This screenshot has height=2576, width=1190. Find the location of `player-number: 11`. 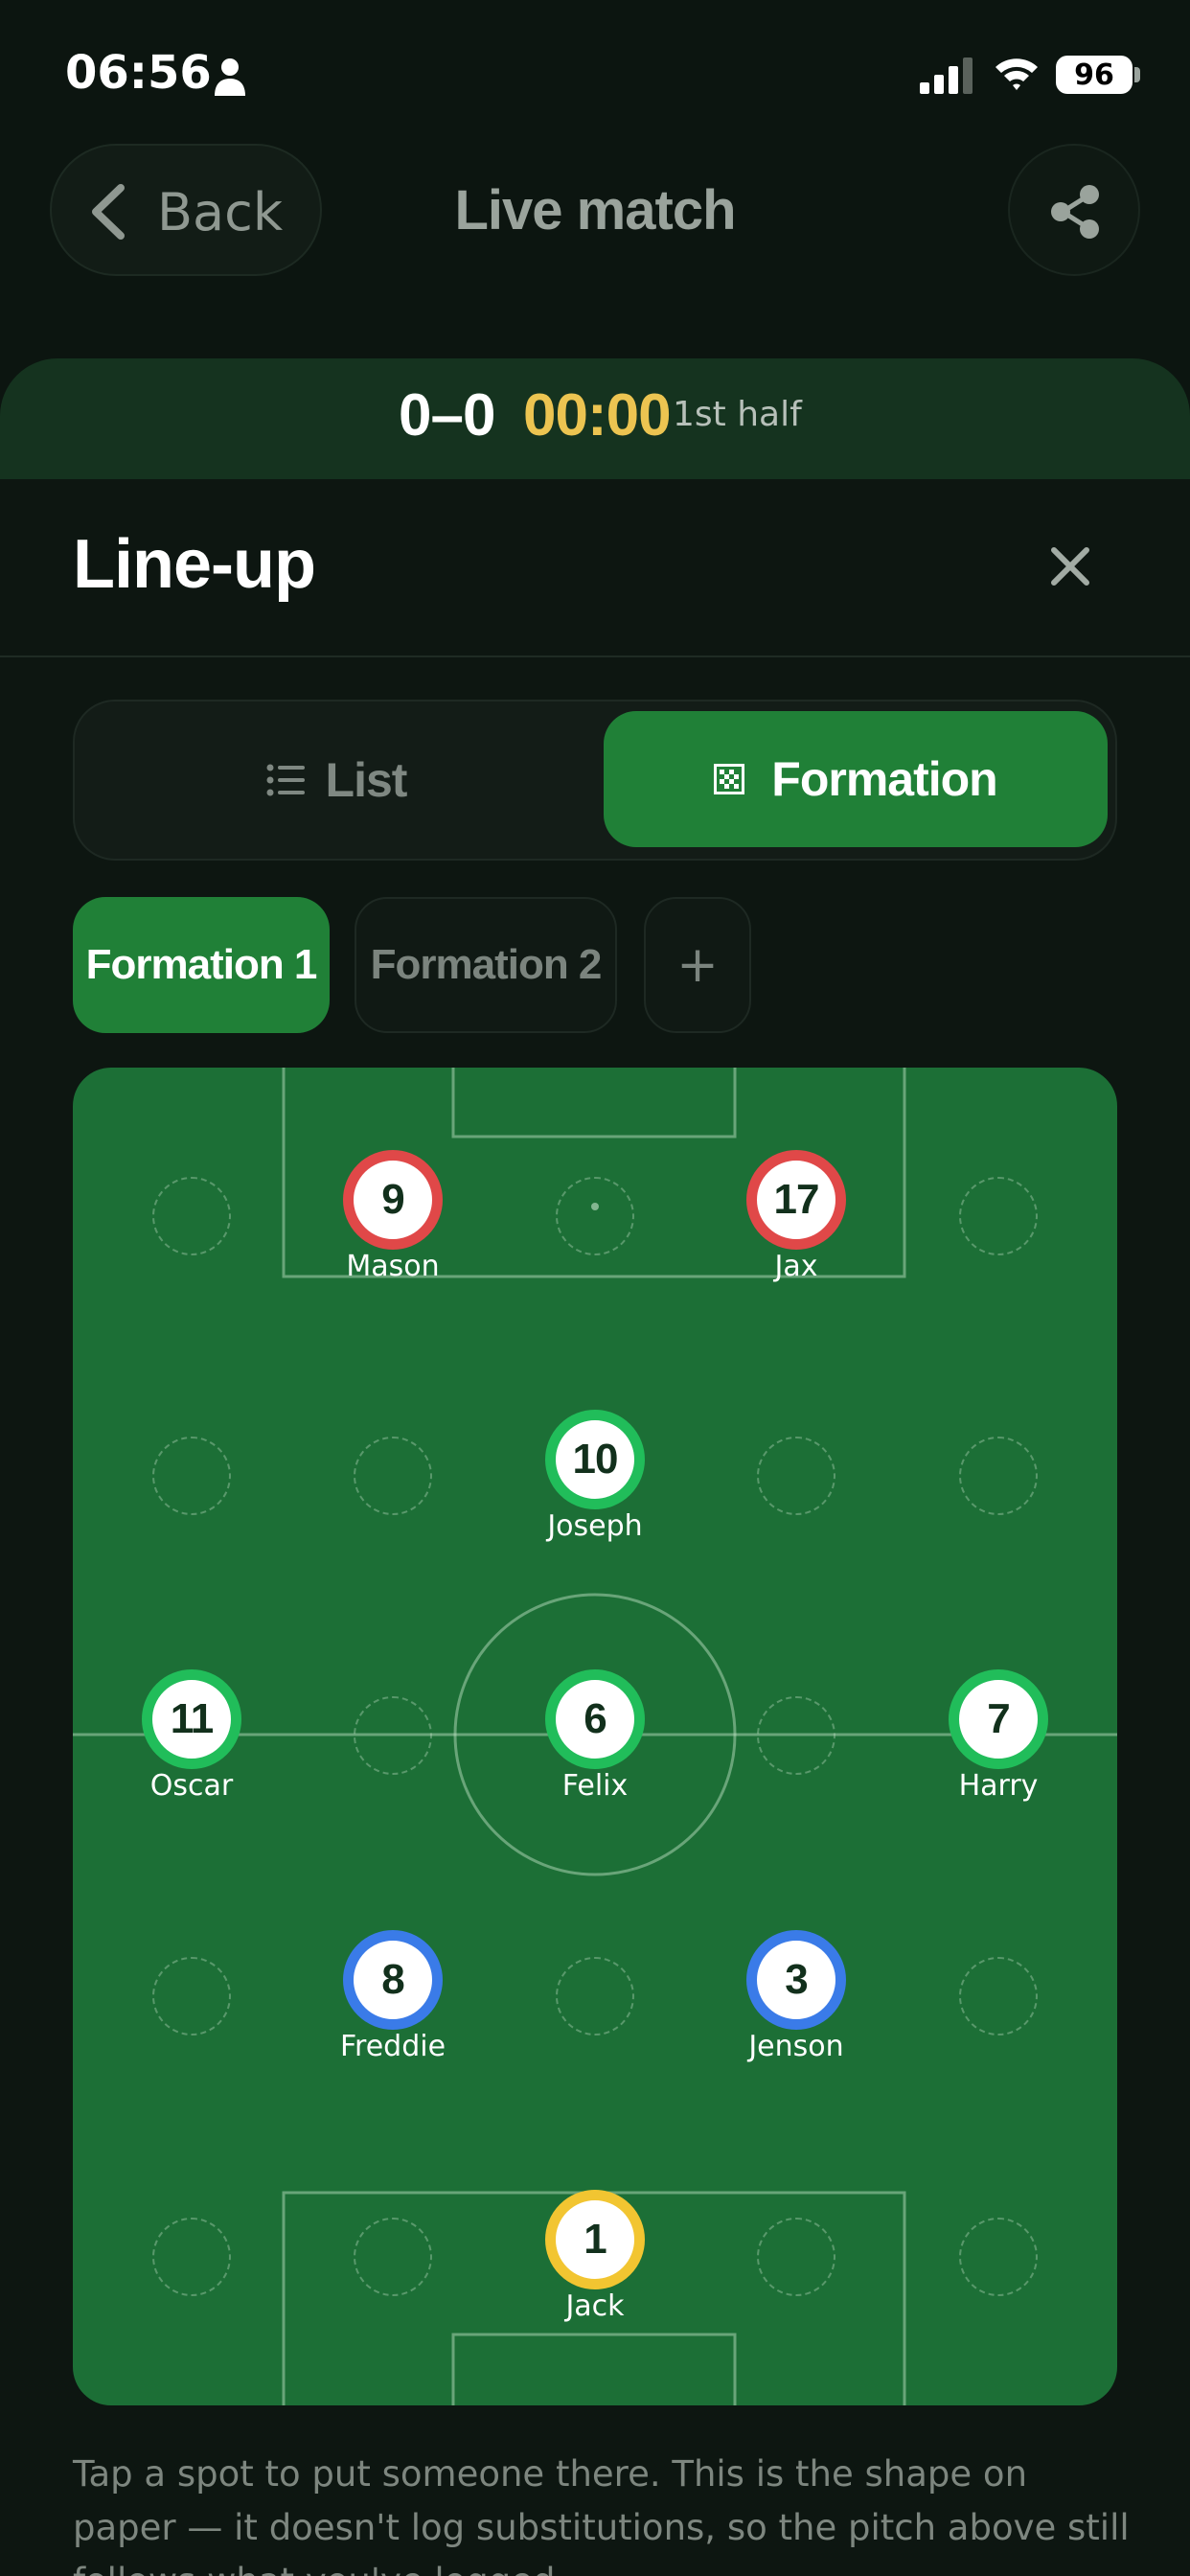

player-number: 11 is located at coordinates (191, 1719).